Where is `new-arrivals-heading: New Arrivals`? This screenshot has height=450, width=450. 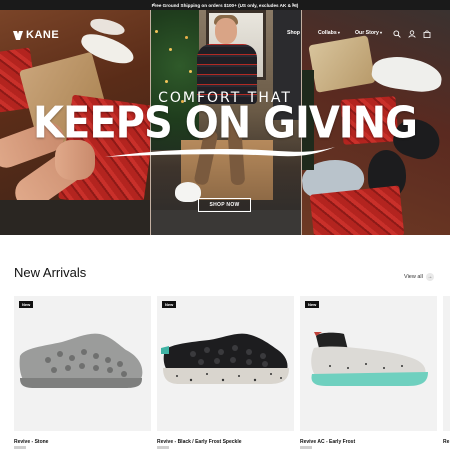 new-arrivals-heading: New Arrivals is located at coordinates (50, 272).